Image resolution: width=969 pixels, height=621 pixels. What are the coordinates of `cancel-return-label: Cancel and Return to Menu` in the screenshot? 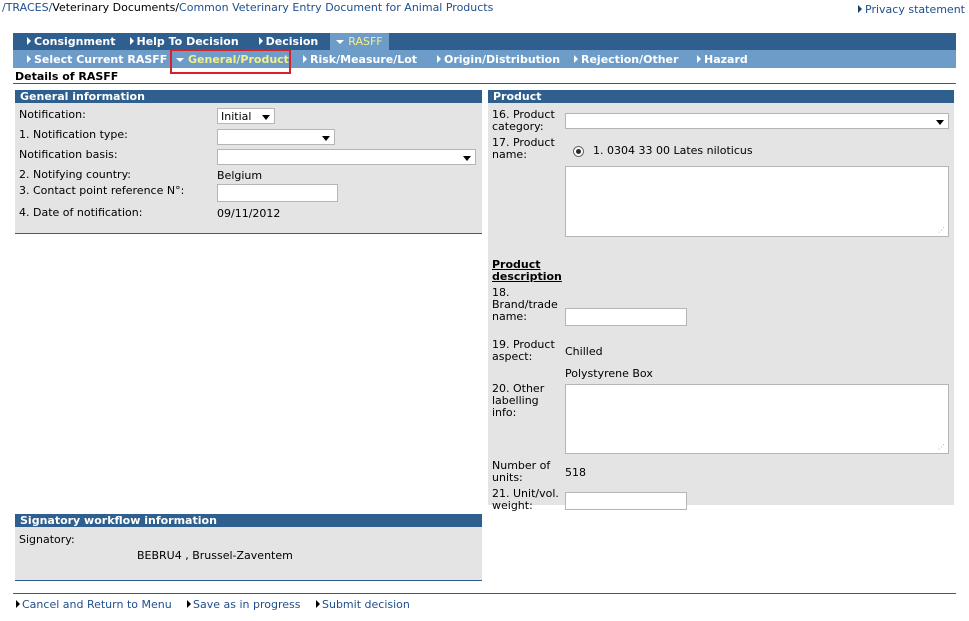 It's located at (97, 604).